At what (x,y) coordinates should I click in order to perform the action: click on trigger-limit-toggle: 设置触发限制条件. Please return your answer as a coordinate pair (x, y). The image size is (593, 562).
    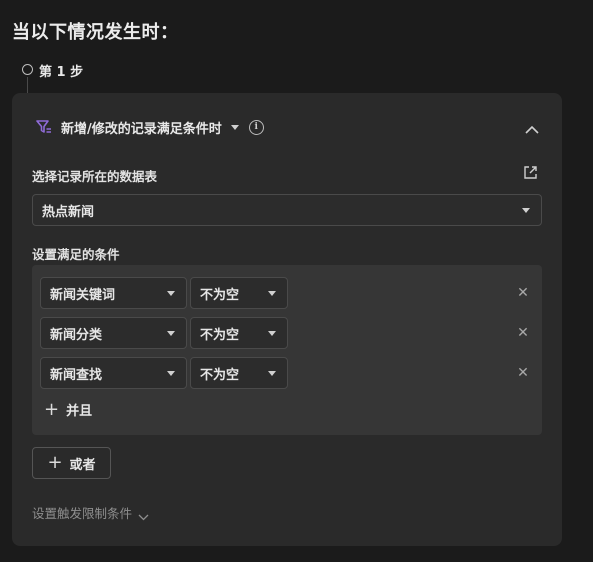
    Looking at the image, I should click on (90, 512).